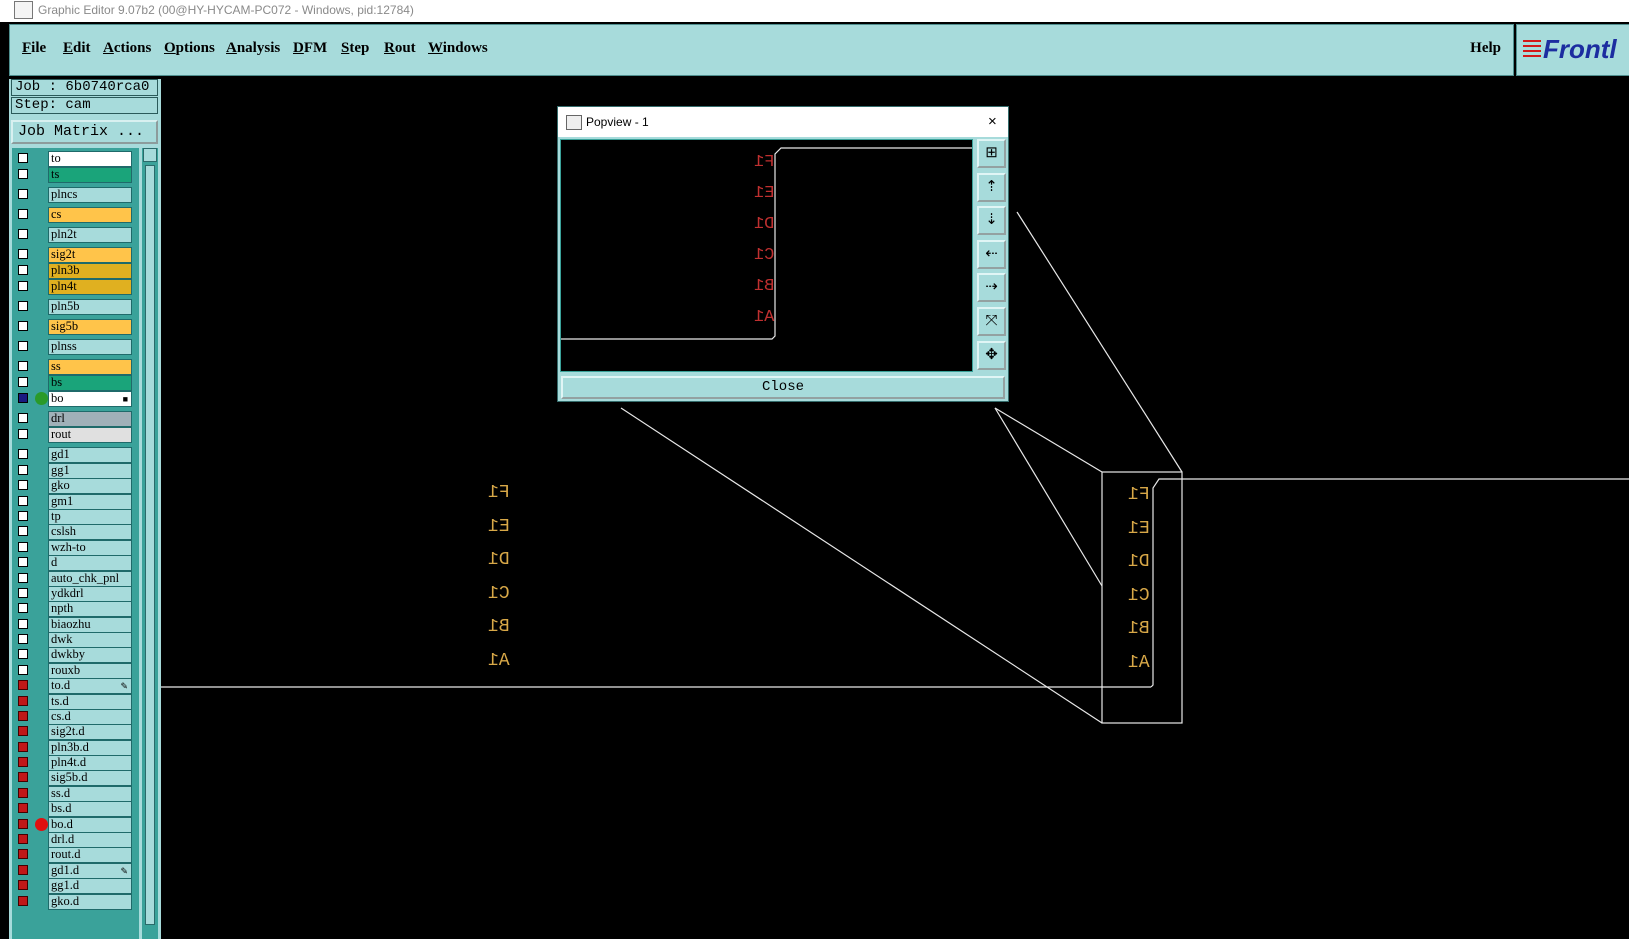 This screenshot has width=1629, height=939. Describe the element at coordinates (991, 321) in the screenshot. I see `fit-icon: ⤧` at that location.